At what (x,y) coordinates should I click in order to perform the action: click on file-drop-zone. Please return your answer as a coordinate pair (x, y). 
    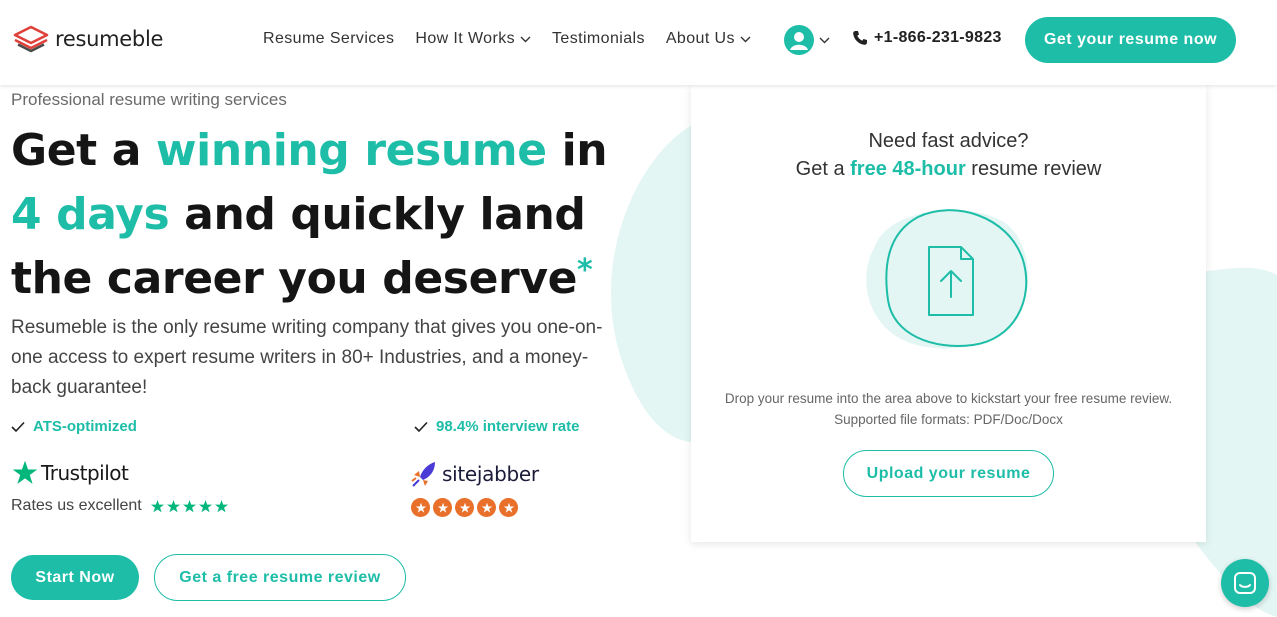
    Looking at the image, I should click on (948, 280).